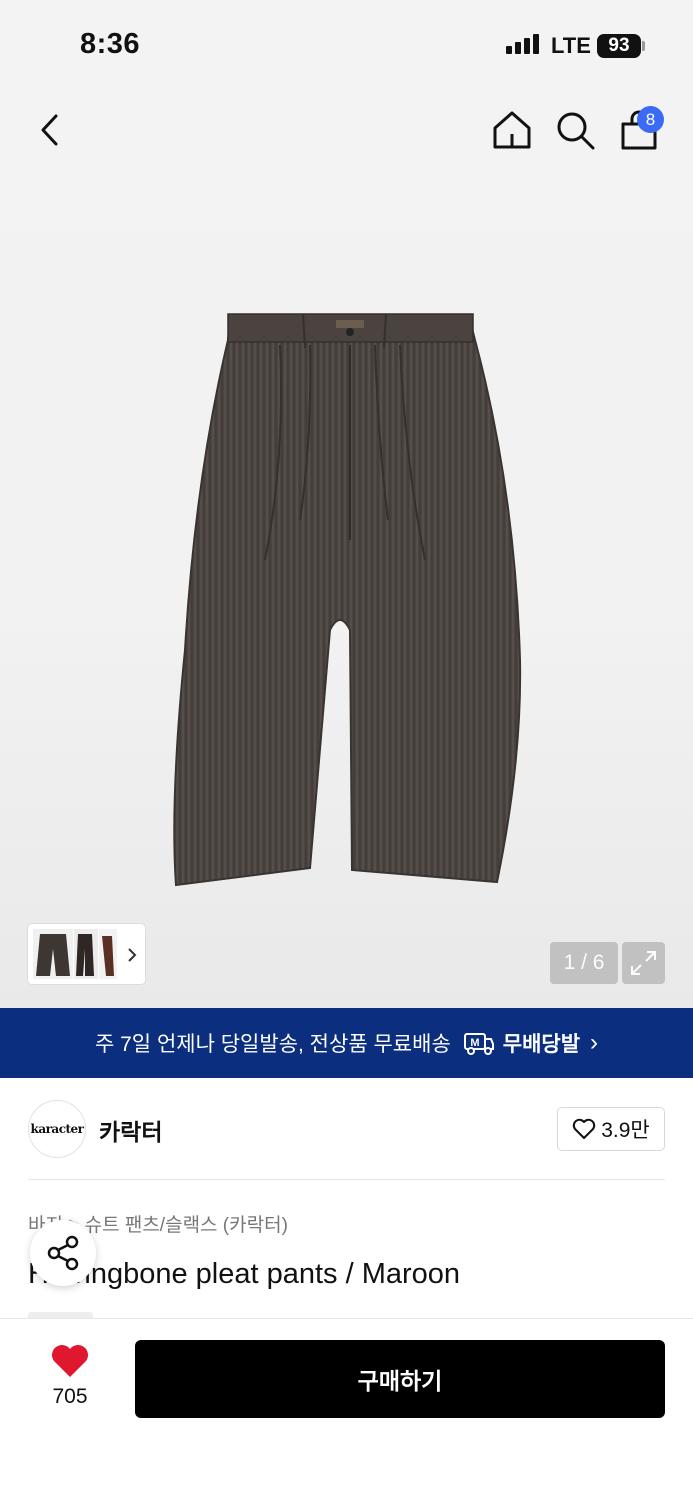  I want to click on back-icon, so click(50, 130).